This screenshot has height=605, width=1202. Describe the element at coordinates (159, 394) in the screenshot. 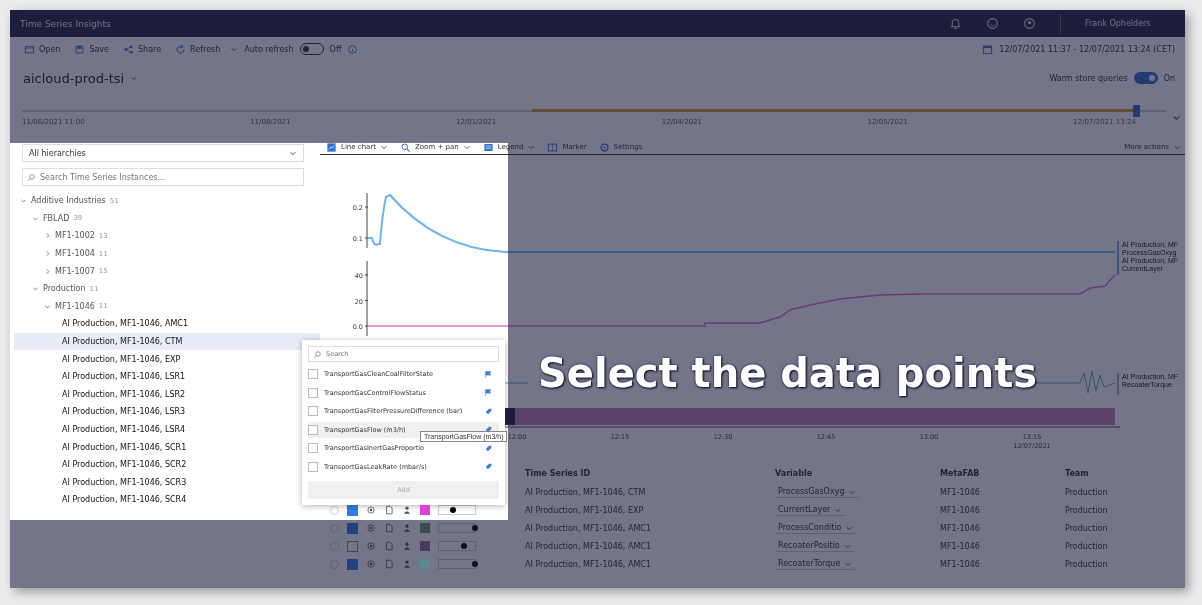

I see `tree-item: AI Production, MF1-1046, LSR2` at that location.